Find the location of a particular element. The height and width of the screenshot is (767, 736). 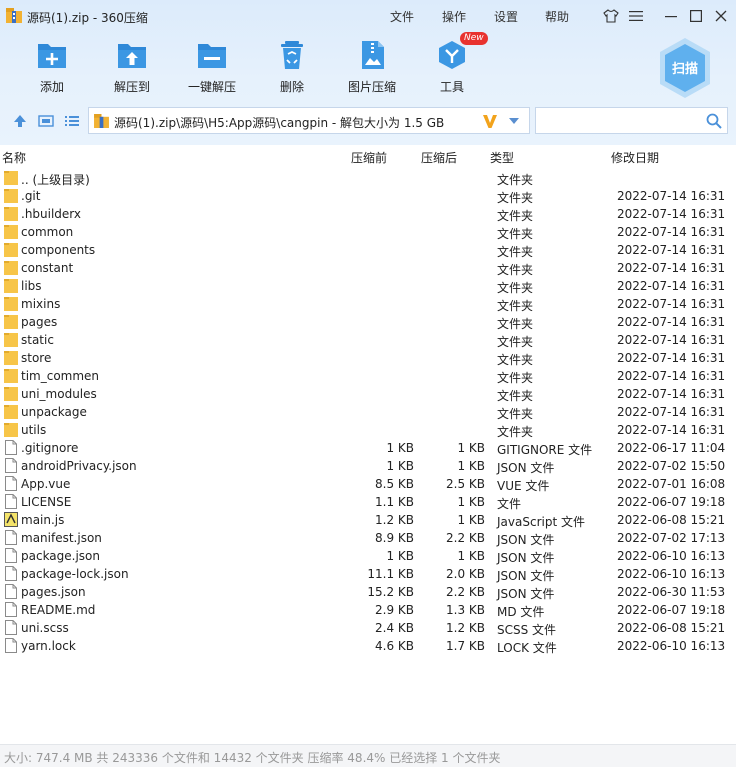

maximize-button is located at coordinates (696, 16).